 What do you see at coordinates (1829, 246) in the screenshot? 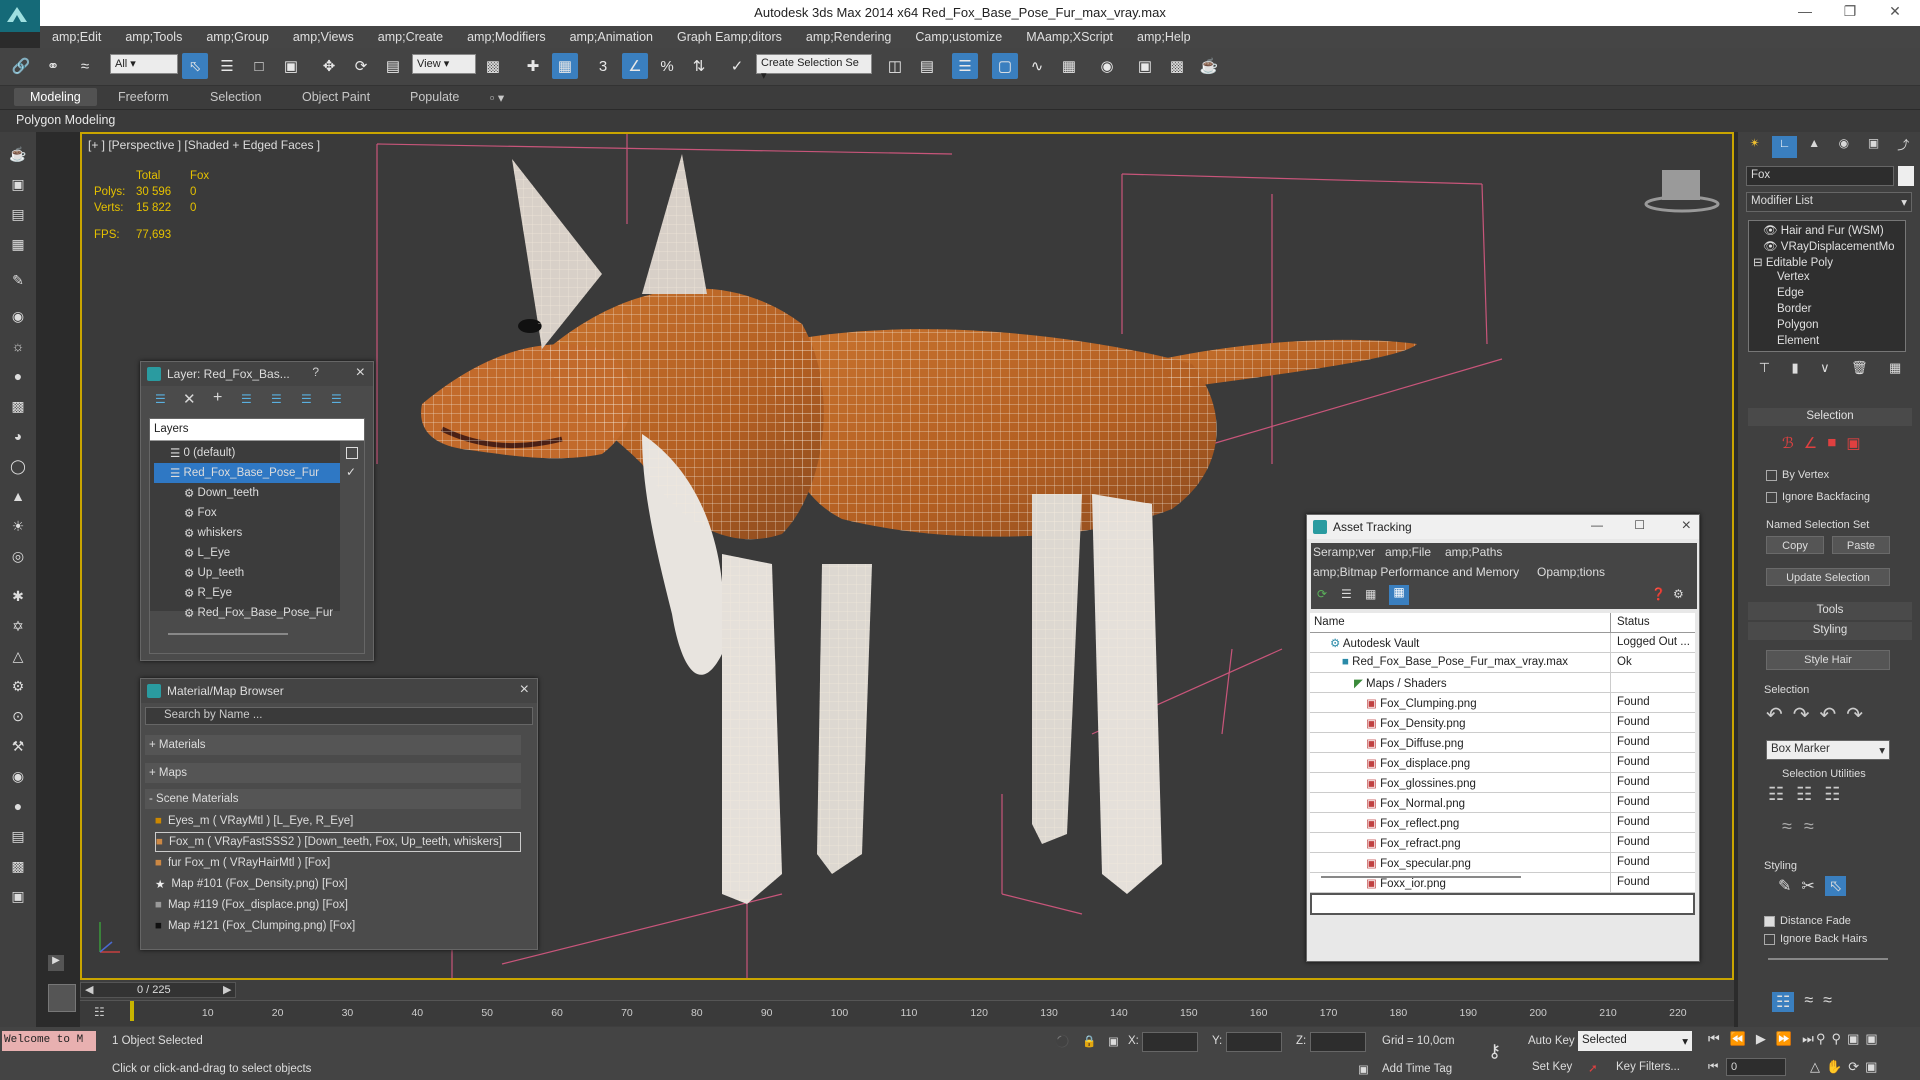
I see `stack-vray-displacement: 👁 VRayDisplacementMo` at bounding box center [1829, 246].